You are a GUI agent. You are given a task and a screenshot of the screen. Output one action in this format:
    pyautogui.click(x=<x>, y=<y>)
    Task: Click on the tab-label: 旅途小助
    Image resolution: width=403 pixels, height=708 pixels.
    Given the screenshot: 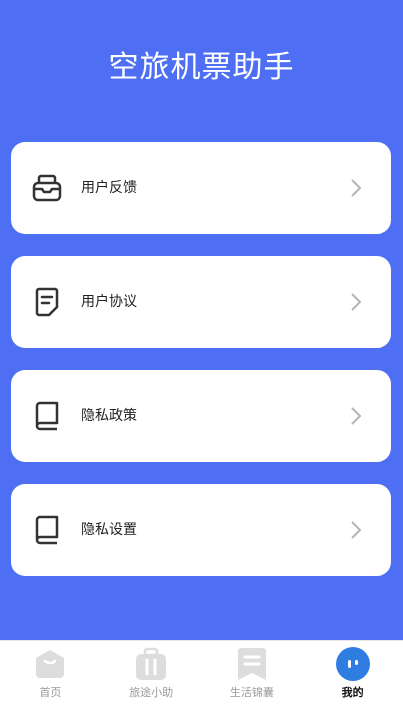 What is the action you would take?
    pyautogui.click(x=151, y=692)
    